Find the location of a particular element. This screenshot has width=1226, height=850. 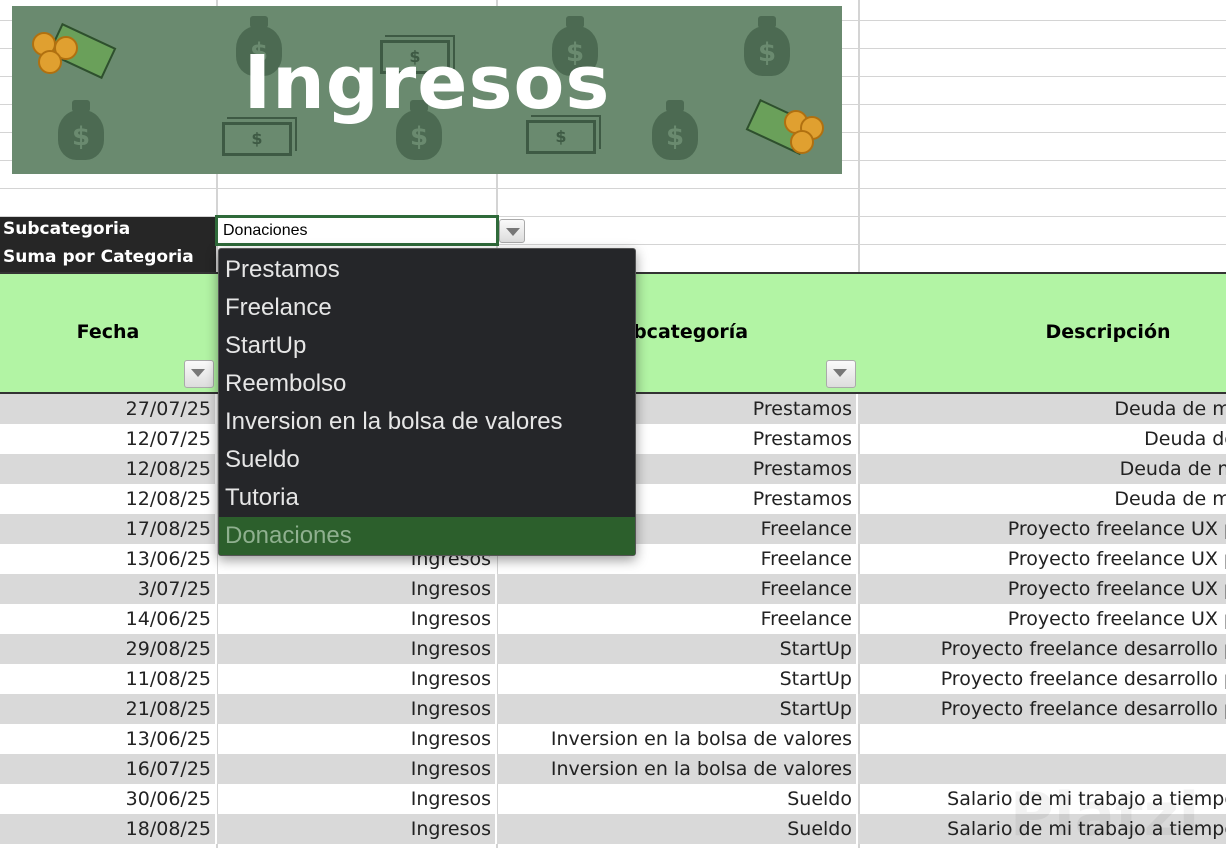

dropdown-option: Inversion en la bolsa de valores is located at coordinates (427, 422).